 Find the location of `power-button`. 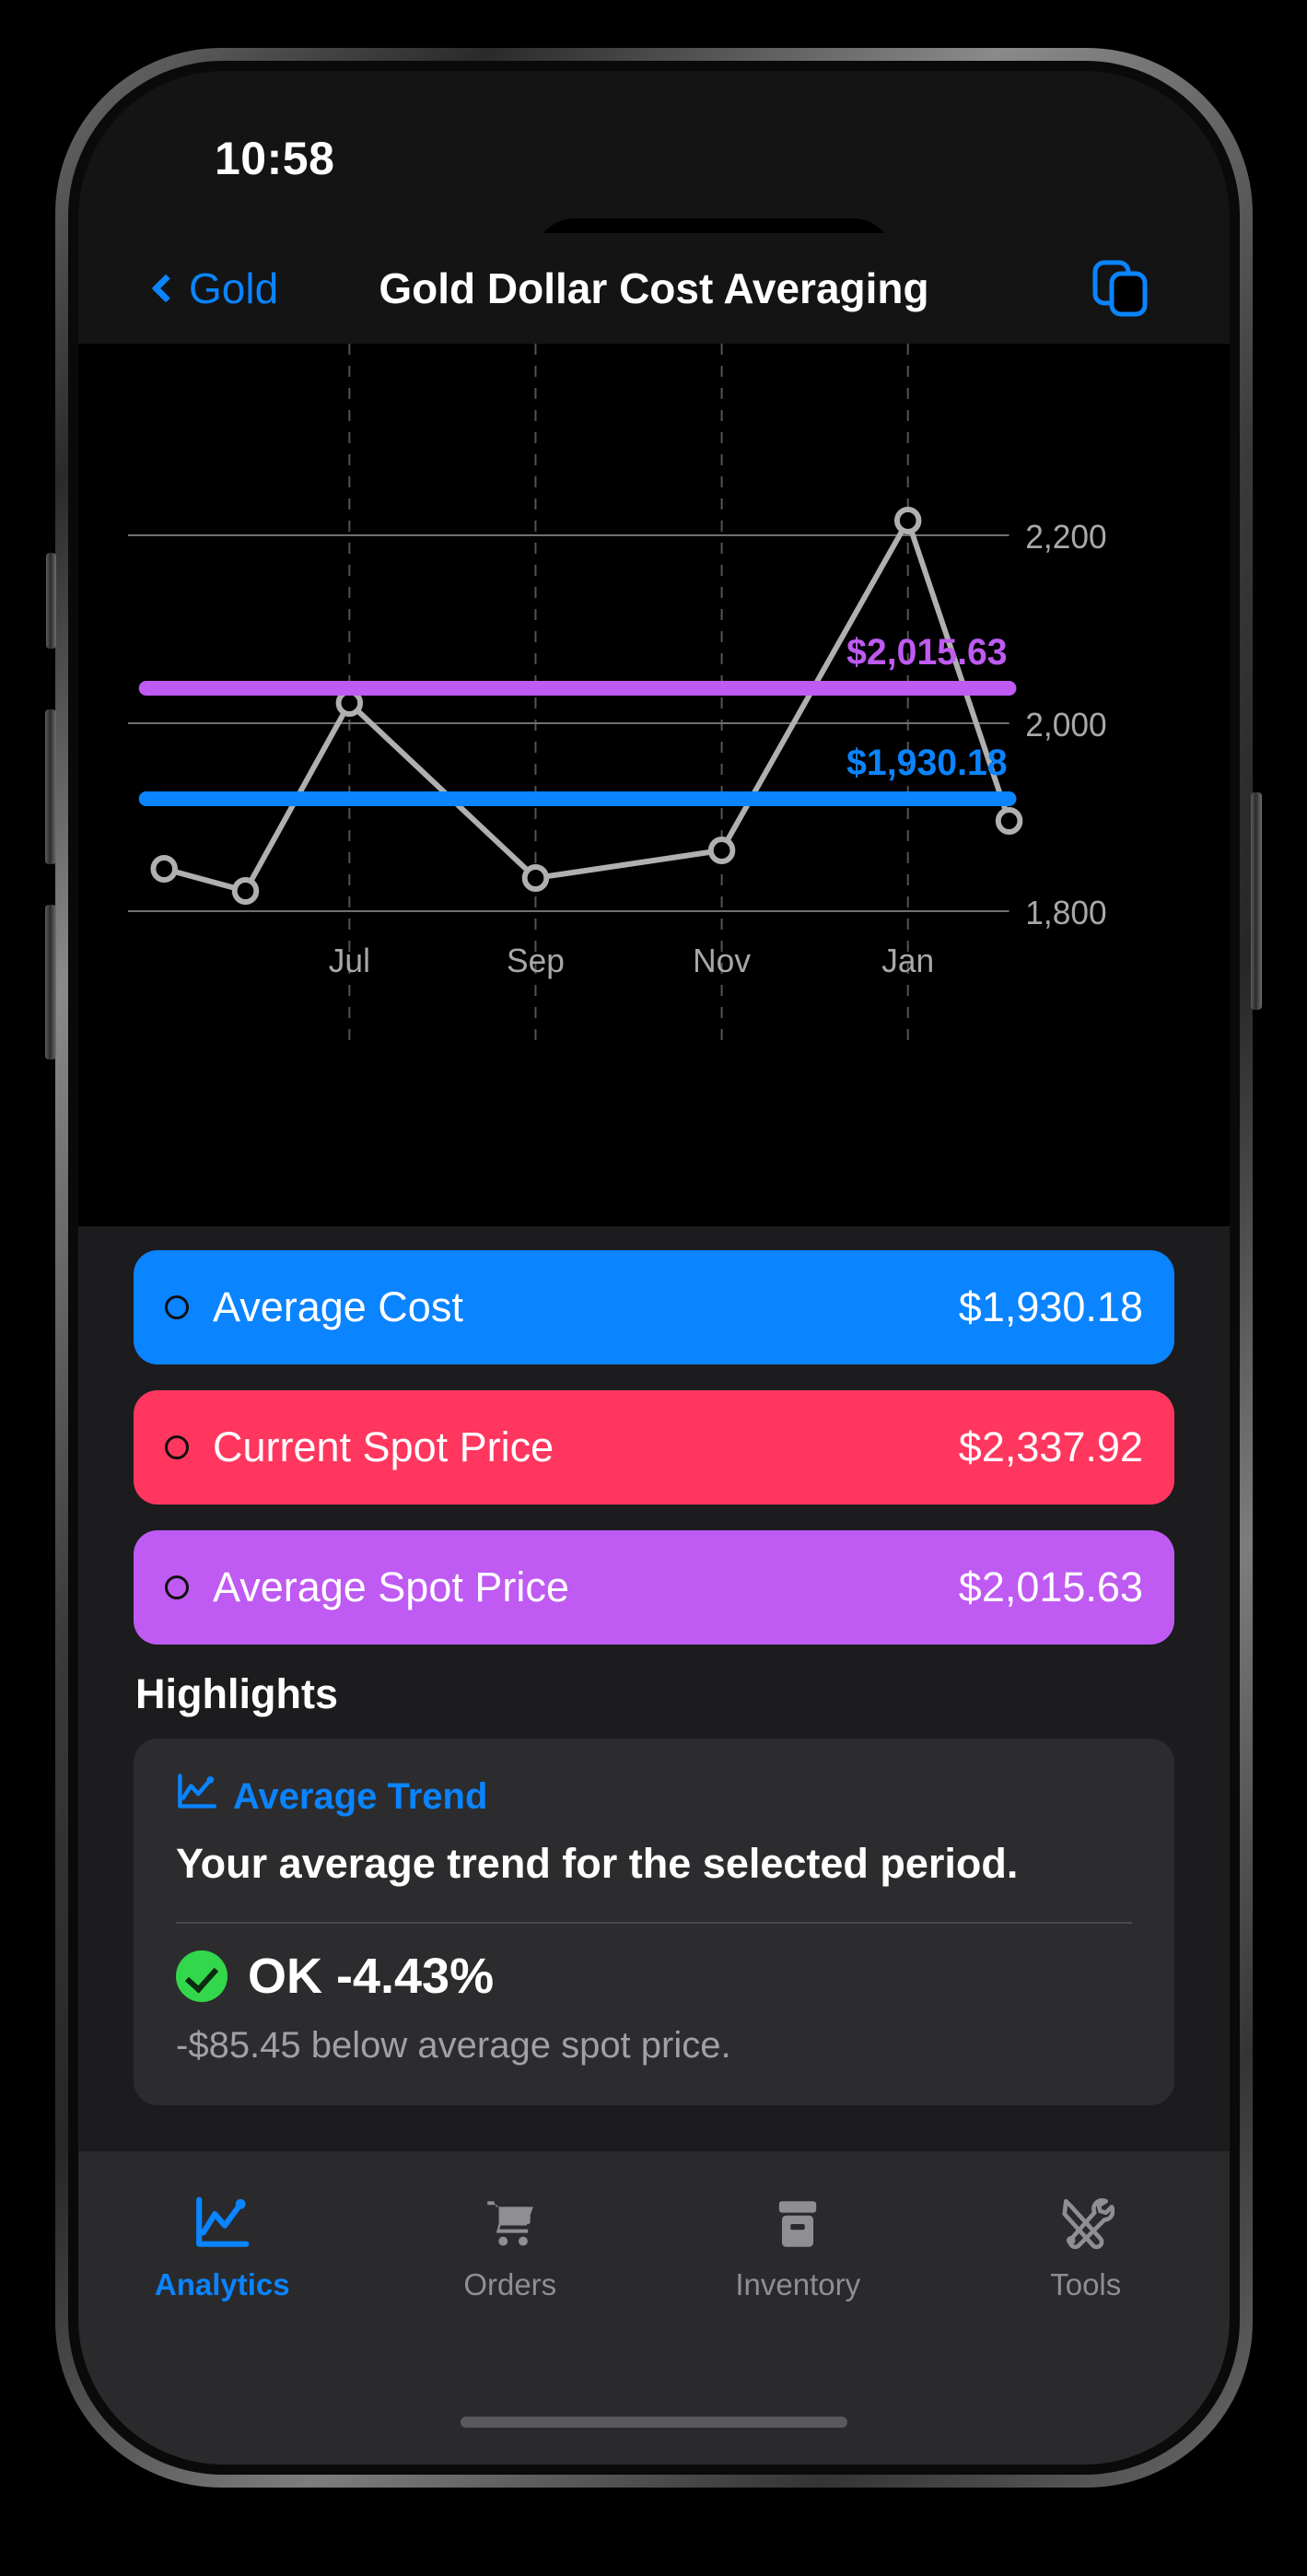

power-button is located at coordinates (1257, 901).